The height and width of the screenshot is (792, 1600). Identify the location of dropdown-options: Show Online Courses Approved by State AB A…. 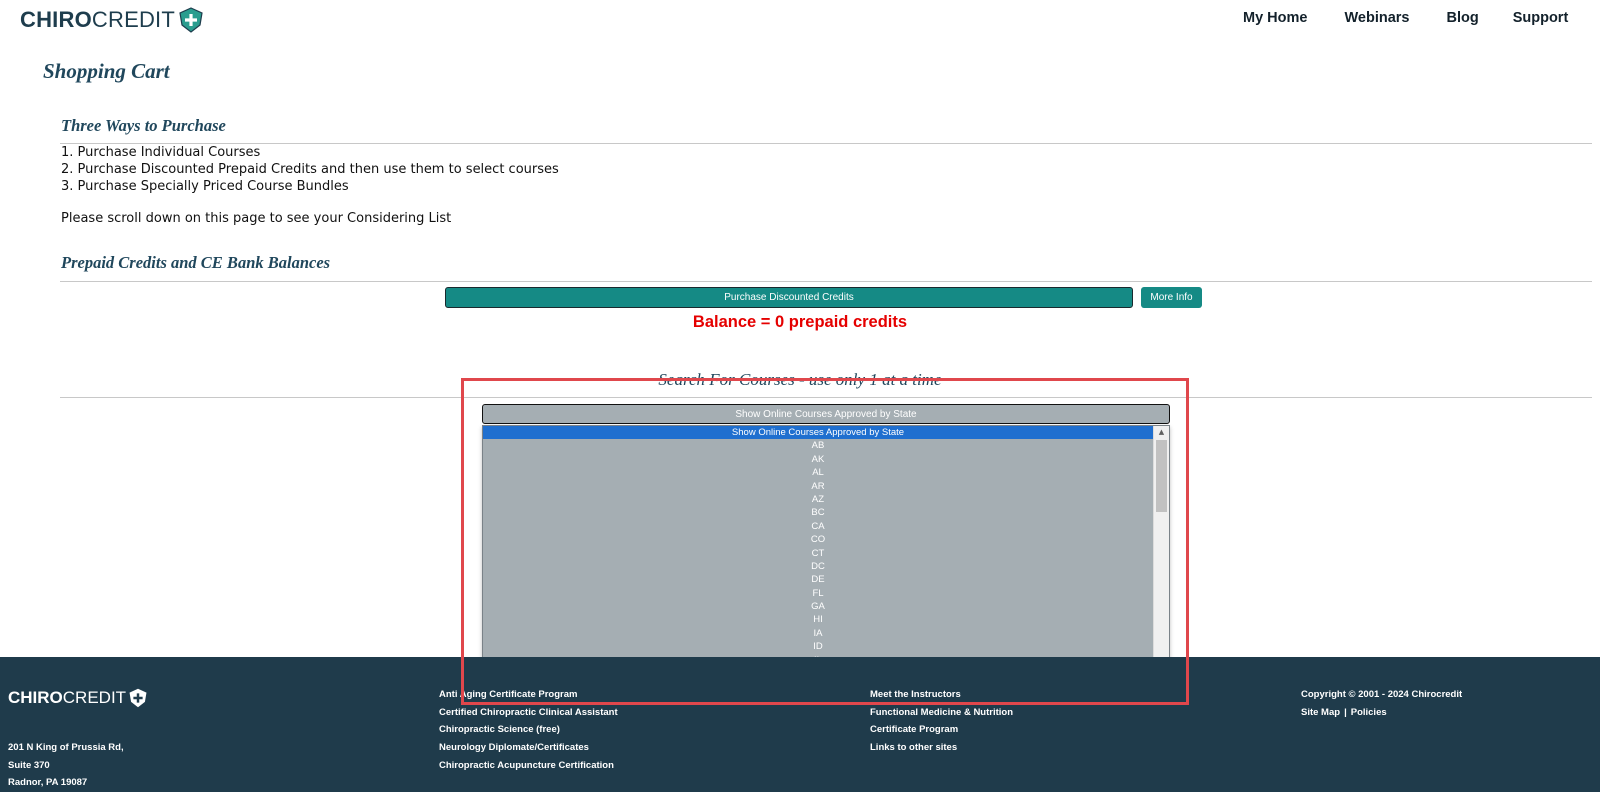
(818, 559).